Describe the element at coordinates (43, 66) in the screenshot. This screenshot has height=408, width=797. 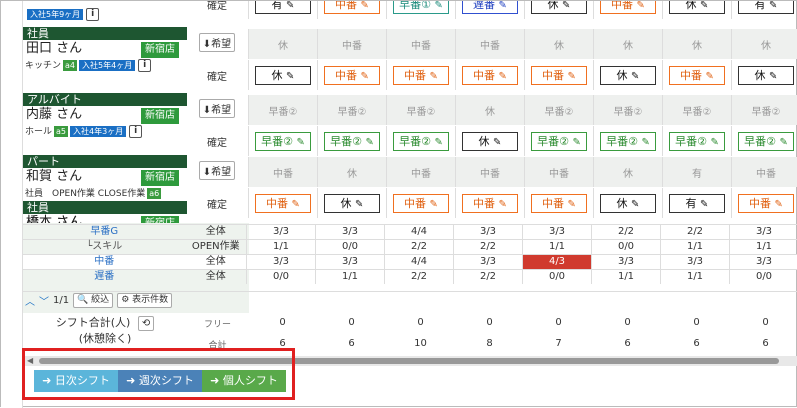
I see `skill-text: キッチン` at that location.